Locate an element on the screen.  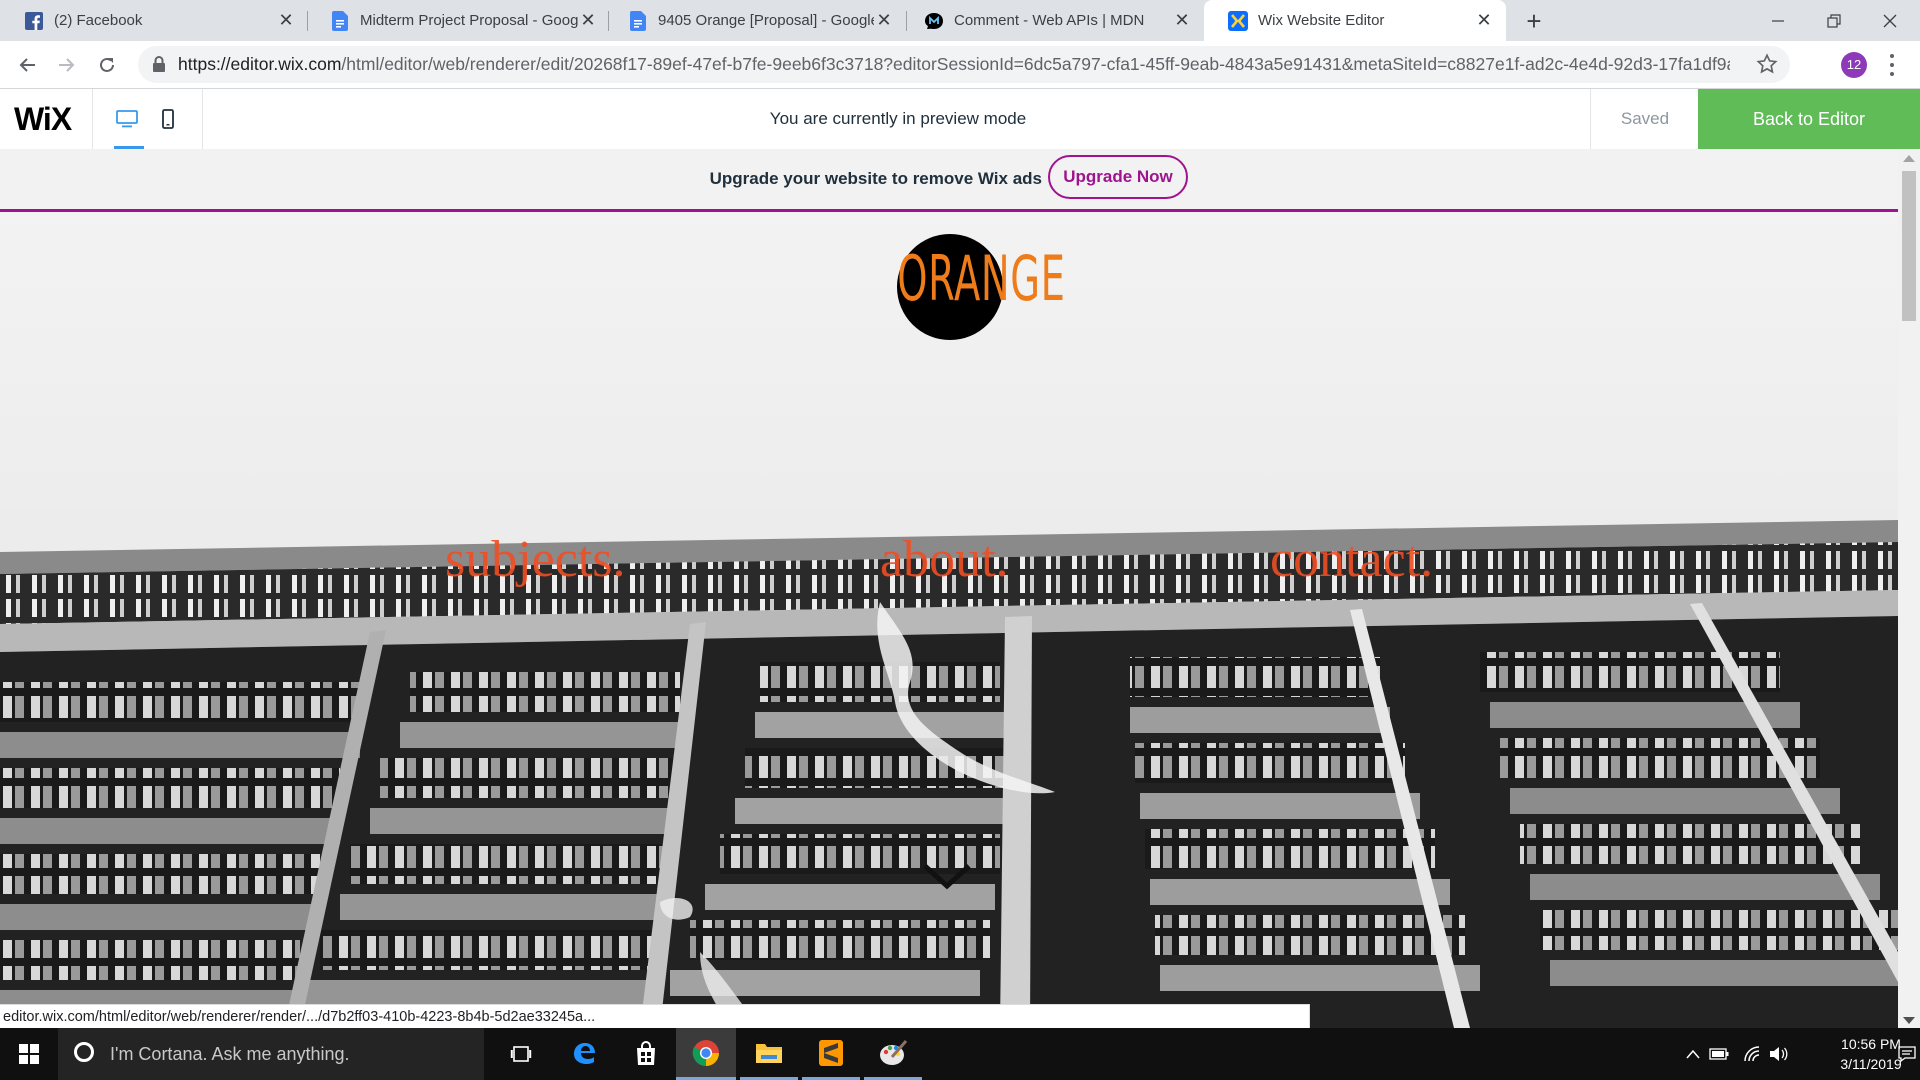
sublime-text-icon is located at coordinates (831, 1054).